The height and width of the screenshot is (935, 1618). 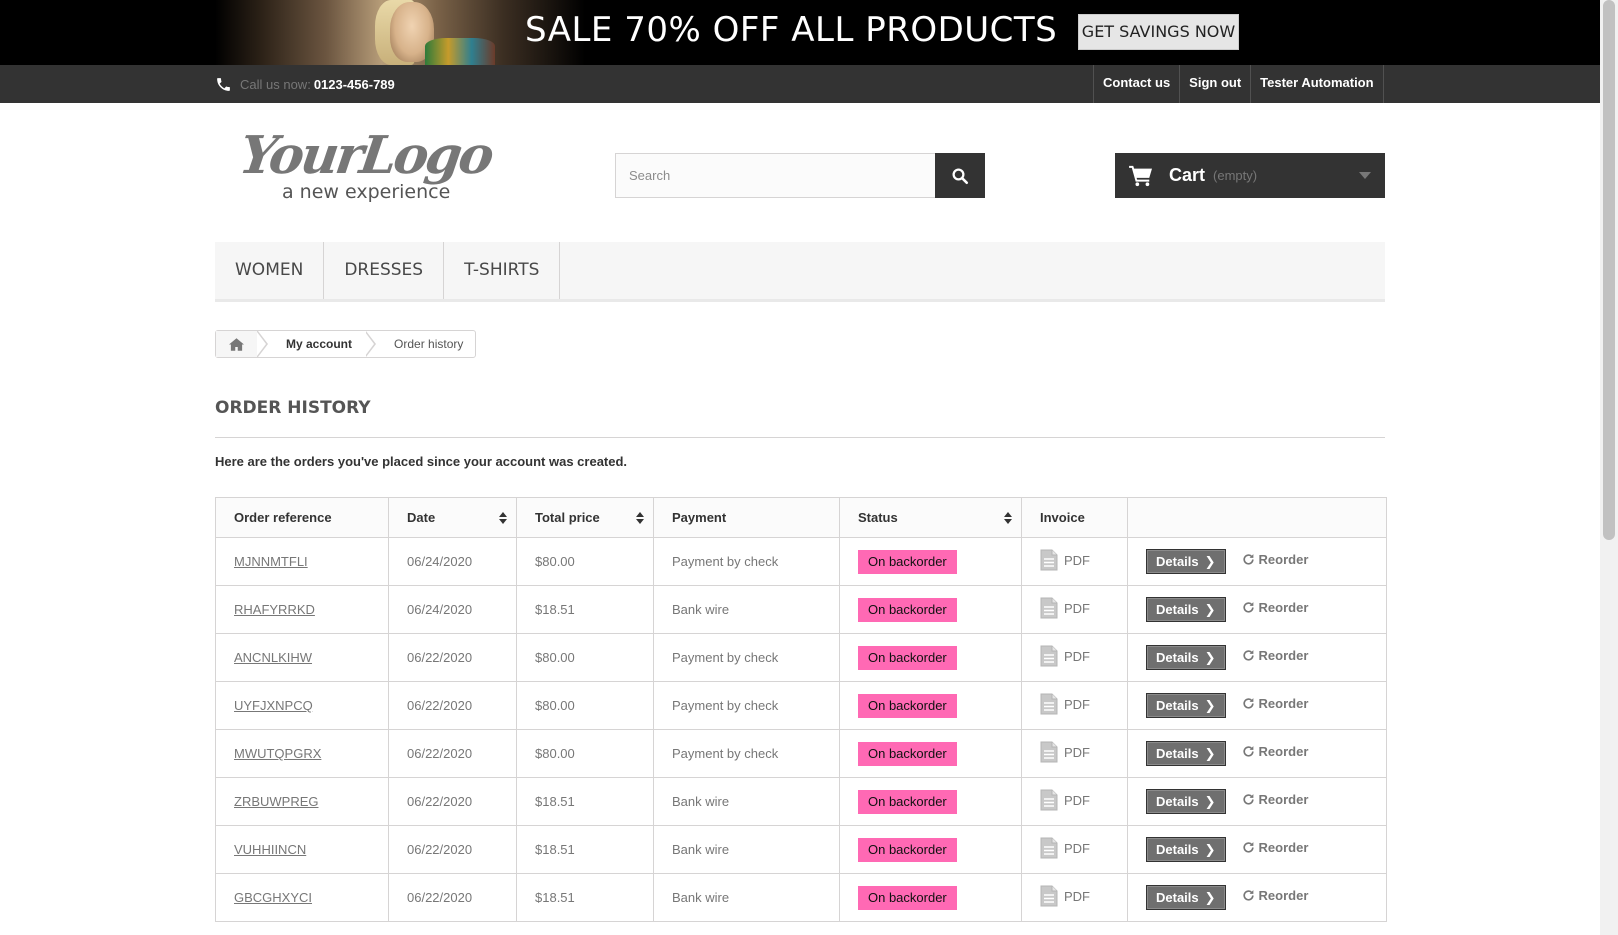 What do you see at coordinates (1049, 896) in the screenshot?
I see `pdf-file-icon` at bounding box center [1049, 896].